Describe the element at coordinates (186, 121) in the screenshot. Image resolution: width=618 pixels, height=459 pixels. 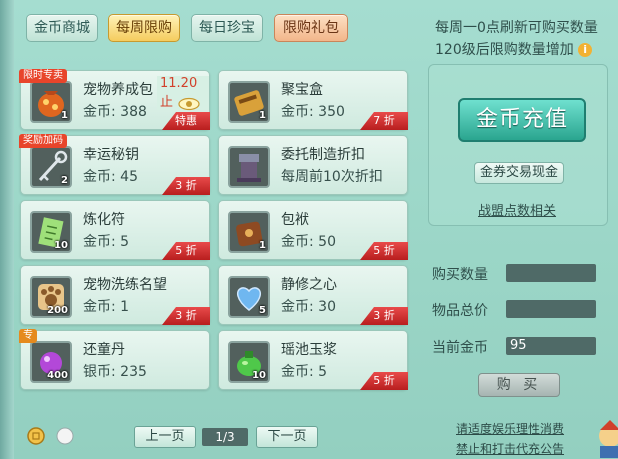
I see `discount-badge: 特惠` at that location.